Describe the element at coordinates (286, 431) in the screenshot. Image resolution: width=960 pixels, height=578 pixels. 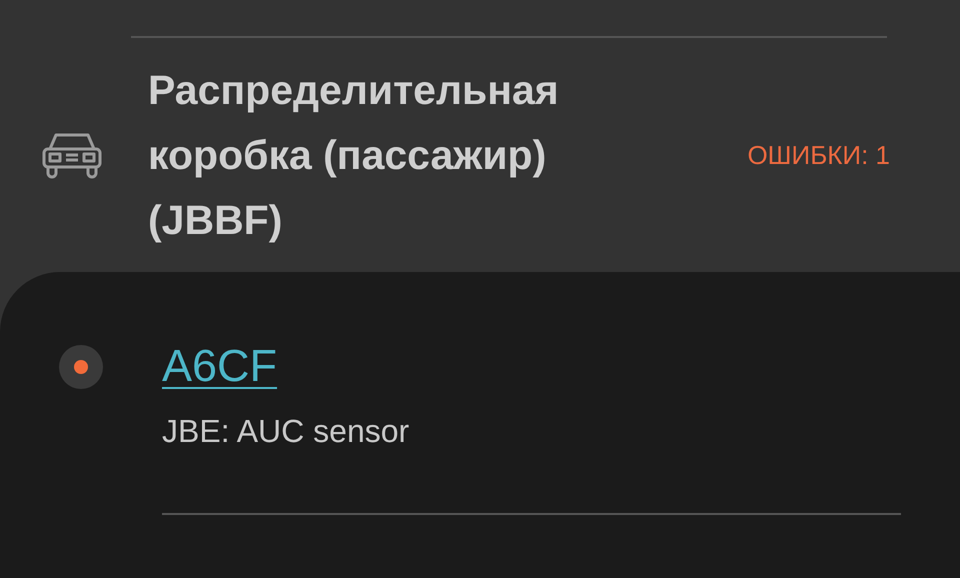
I see `fault-description: JBE: AUC sensor` at that location.